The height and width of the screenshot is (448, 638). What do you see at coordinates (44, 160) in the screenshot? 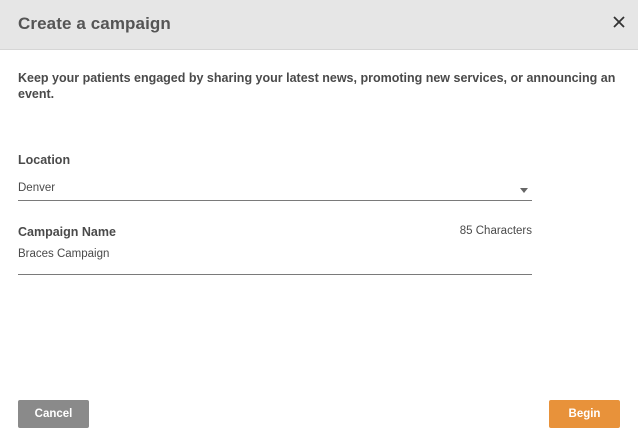
I see `location-label: Location` at bounding box center [44, 160].